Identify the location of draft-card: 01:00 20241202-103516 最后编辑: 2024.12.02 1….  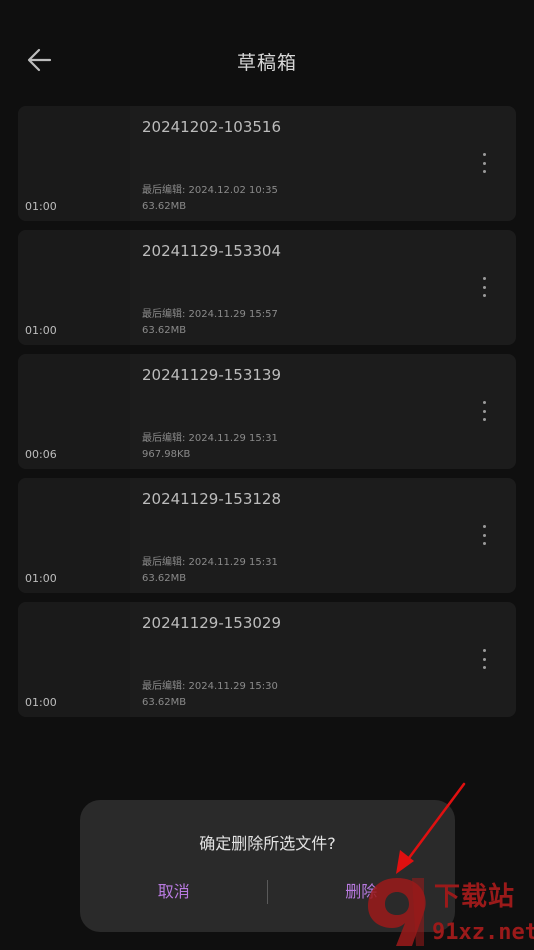
(267, 163).